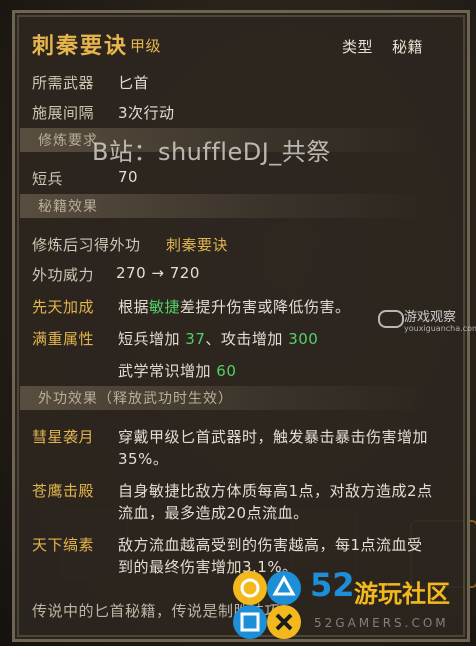 Image resolution: width=476 pixels, height=646 pixels. What do you see at coordinates (63, 545) in the screenshot?
I see `external-label-3: 天下缟素` at bounding box center [63, 545].